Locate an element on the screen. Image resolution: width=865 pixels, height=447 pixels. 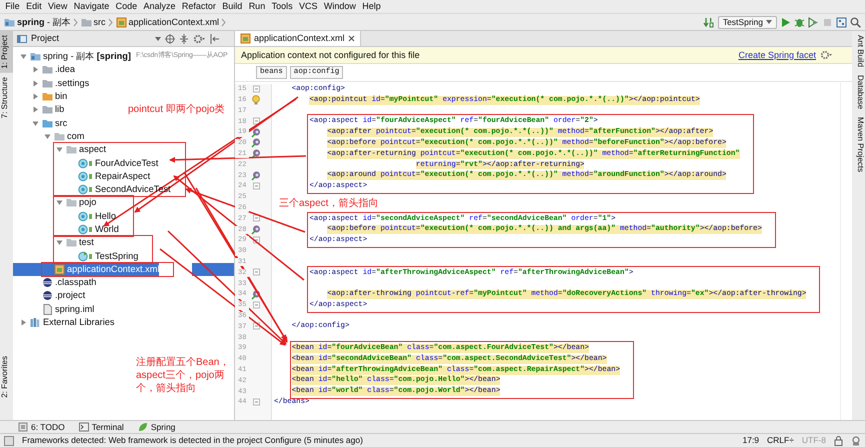
project-structure-icon is located at coordinates (841, 22).